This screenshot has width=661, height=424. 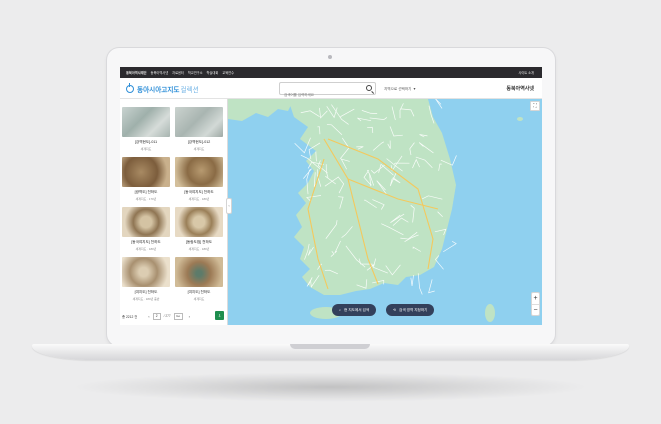 I want to click on page-total: / 277, so click(x=167, y=316).